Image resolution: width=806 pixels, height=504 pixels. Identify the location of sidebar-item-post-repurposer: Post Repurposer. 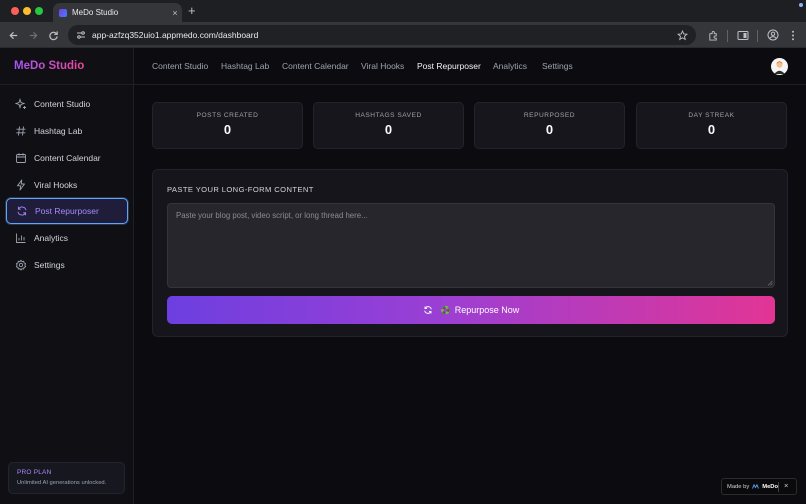
(67, 211).